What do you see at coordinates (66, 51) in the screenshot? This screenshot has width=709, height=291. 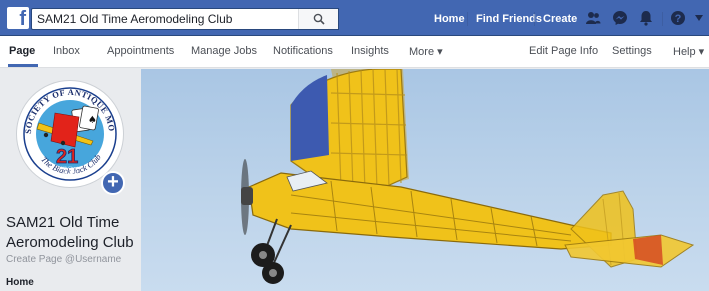 I see `tab-inbox: Inbox` at bounding box center [66, 51].